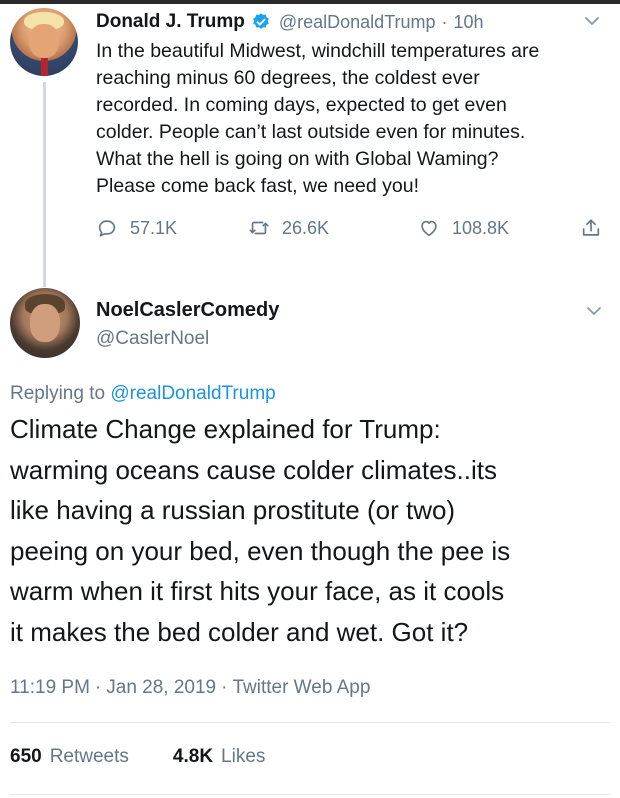 Image resolution: width=620 pixels, height=798 pixels. Describe the element at coordinates (301, 687) in the screenshot. I see `tweet-source: Twitter Web App` at that location.